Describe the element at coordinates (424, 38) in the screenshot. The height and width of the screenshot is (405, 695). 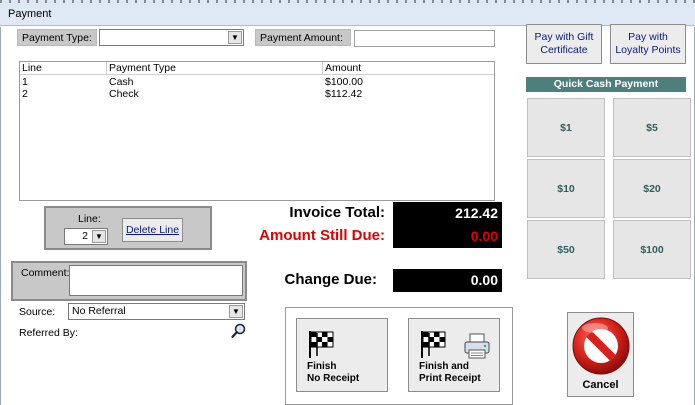
I see `payment-amount-input` at that location.